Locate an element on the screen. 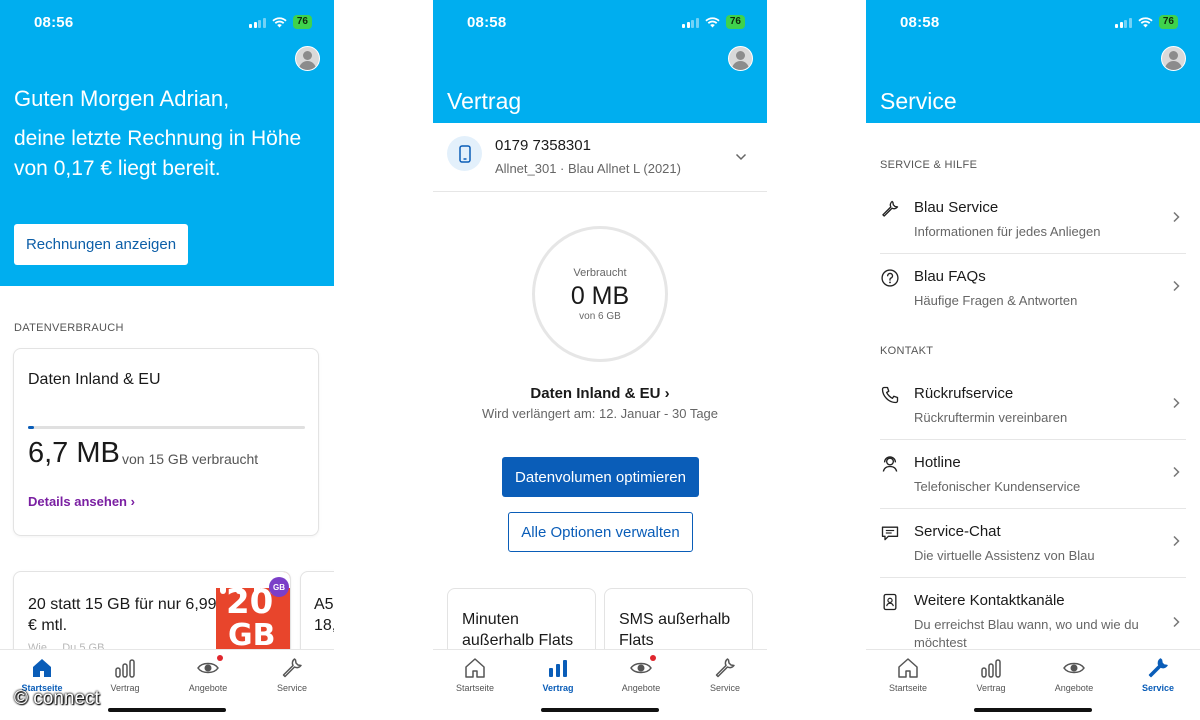  manage-options-button: Alle Optionen verwalten is located at coordinates (600, 532).